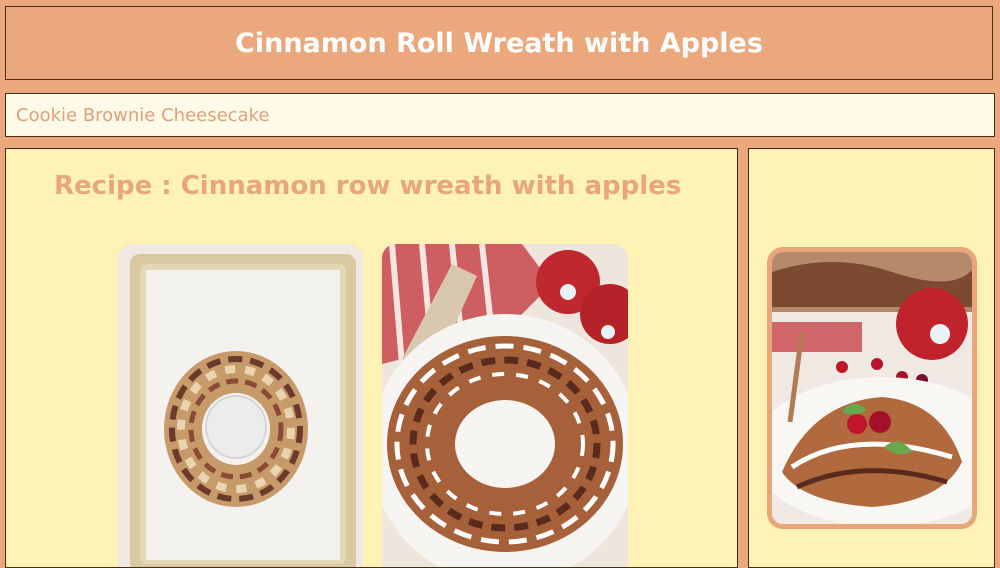 This screenshot has width=1000, height=568. I want to click on recipe-photo-unbaked-wreath, so click(240, 405).